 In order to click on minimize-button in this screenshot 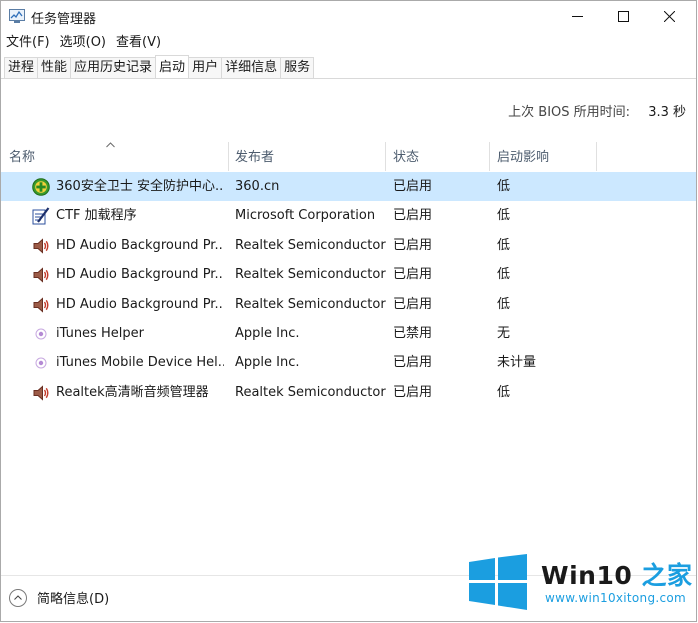, I will do `click(577, 16)`.